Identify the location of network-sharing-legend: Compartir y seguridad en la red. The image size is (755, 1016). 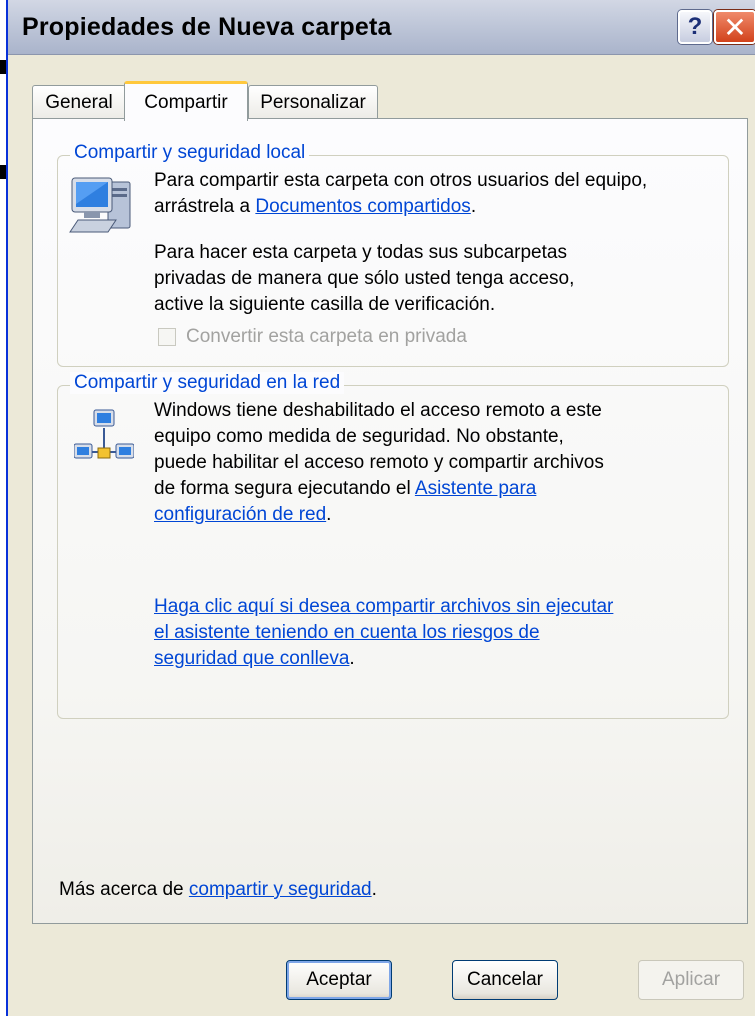
(207, 383).